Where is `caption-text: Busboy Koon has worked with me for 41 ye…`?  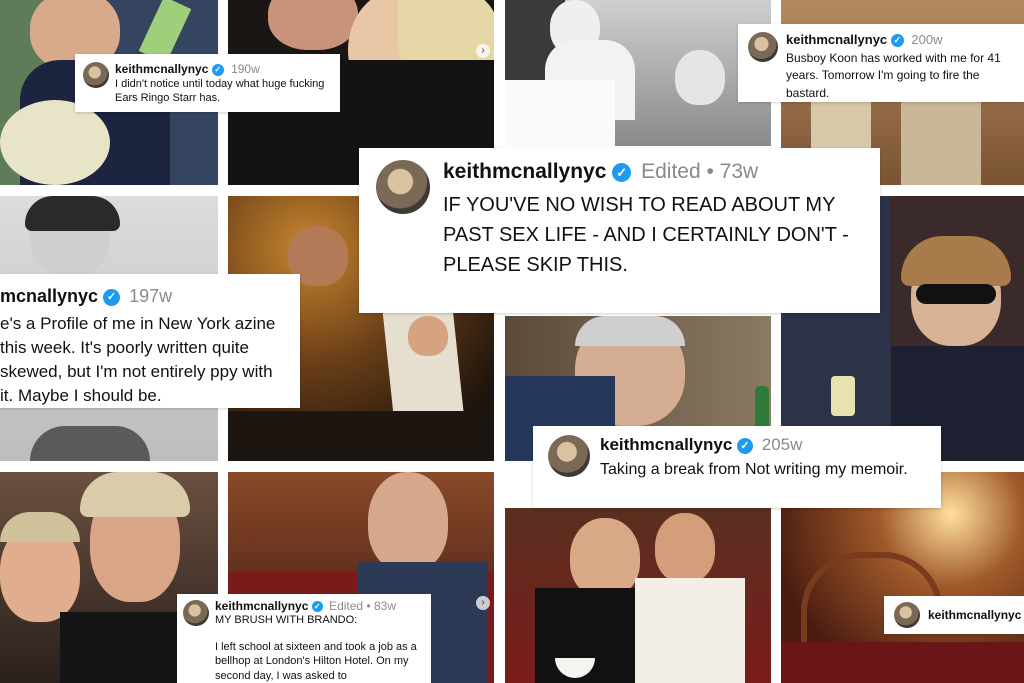 caption-text: Busboy Koon has worked with me for 41 ye… is located at coordinates (893, 75).